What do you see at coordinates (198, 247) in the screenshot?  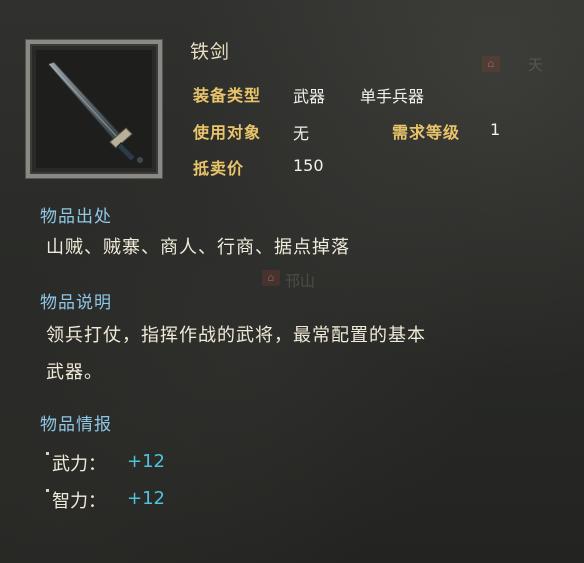 I see `origin-text: 山贼、贼寨、商人、行商、据点掉落` at bounding box center [198, 247].